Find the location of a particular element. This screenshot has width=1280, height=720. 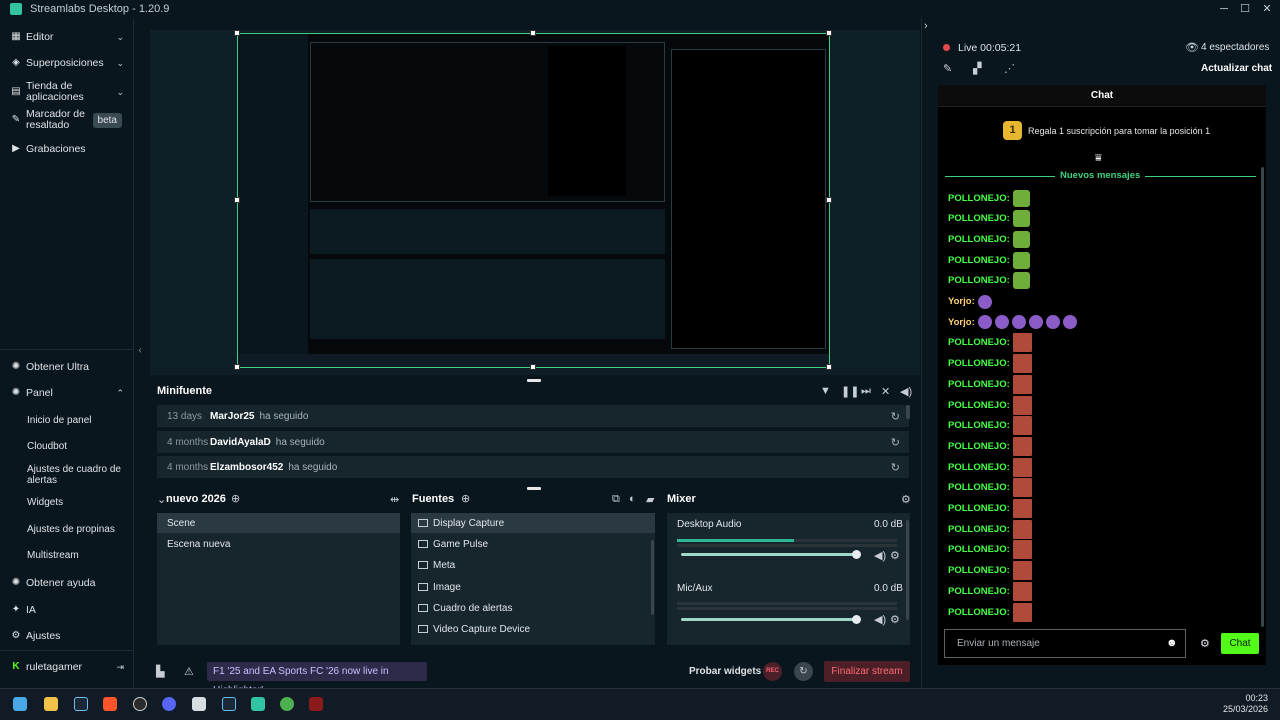

emoji-icon: ☻ is located at coordinates (1172, 643).